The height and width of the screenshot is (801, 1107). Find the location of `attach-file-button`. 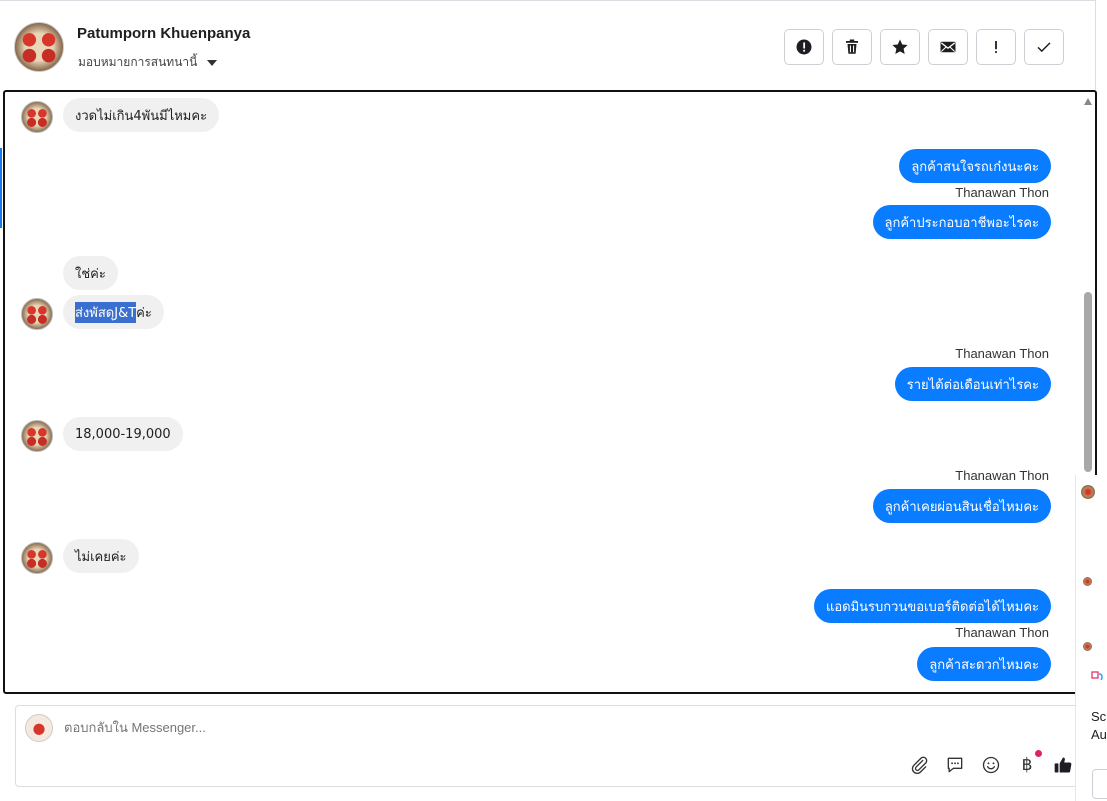

attach-file-button is located at coordinates (919, 765).